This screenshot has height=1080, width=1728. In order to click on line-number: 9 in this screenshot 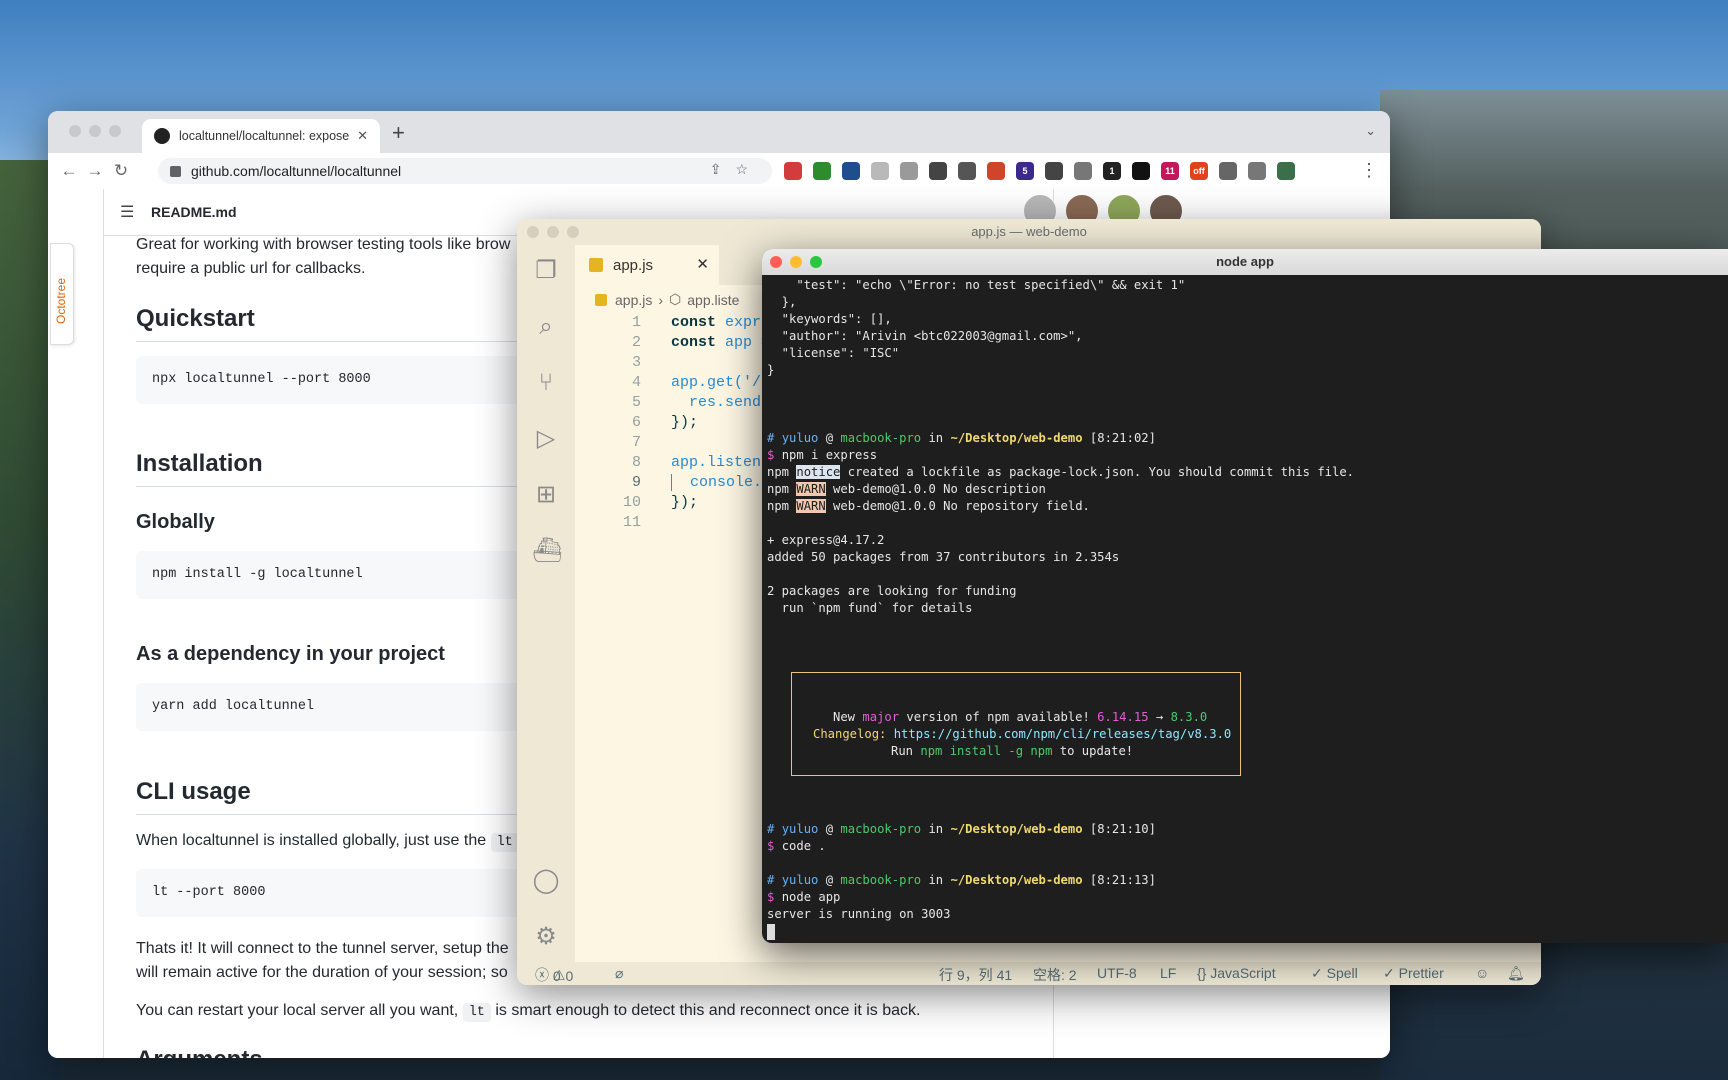, I will do `click(636, 482)`.